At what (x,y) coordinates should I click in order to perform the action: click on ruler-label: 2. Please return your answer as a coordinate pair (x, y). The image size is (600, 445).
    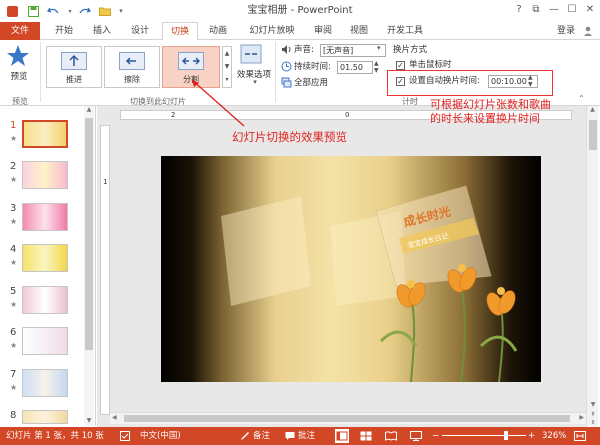
    Looking at the image, I should click on (173, 115).